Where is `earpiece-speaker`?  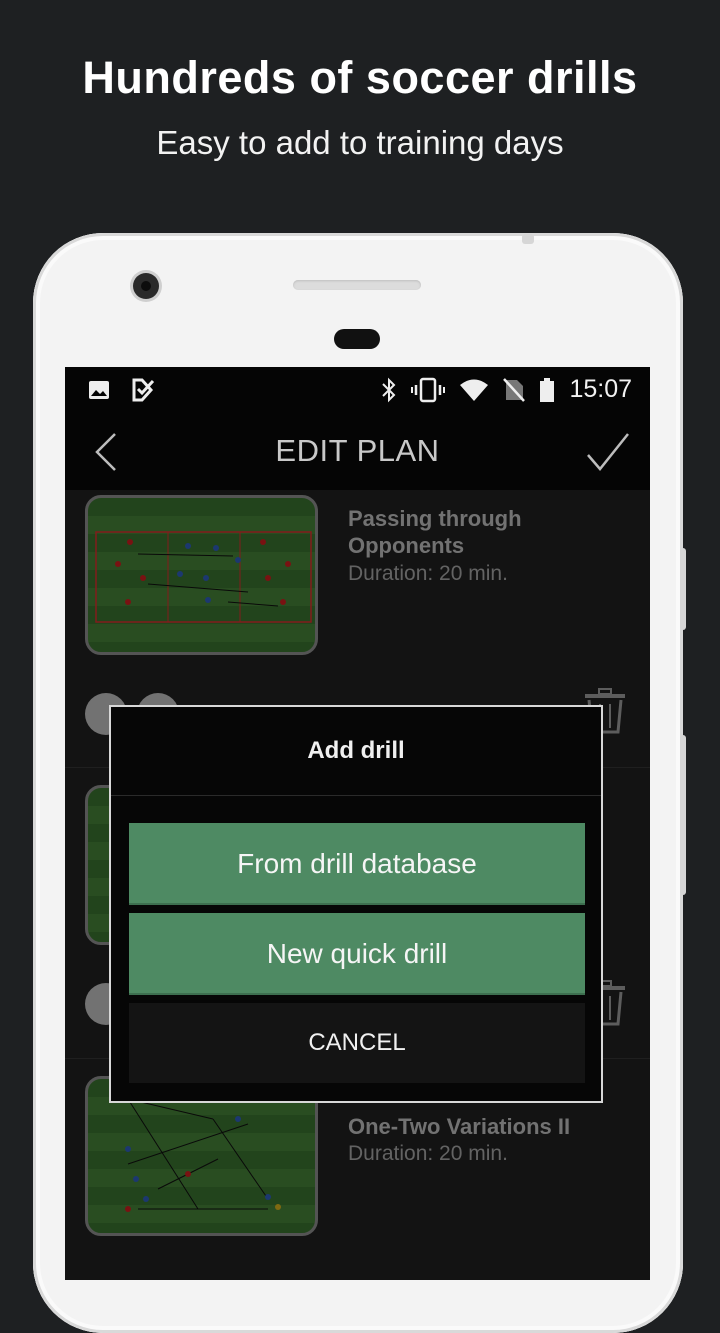 earpiece-speaker is located at coordinates (357, 285).